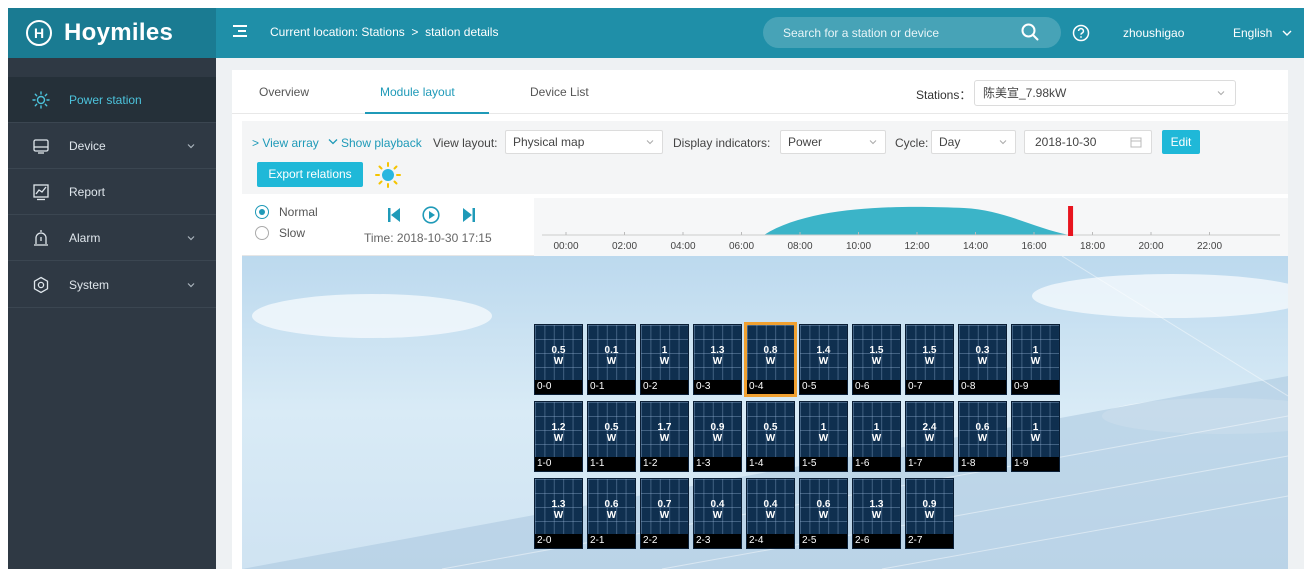 This screenshot has width=1312, height=569. Describe the element at coordinates (717, 510) in the screenshot. I see `module-power: 0.4 W` at that location.